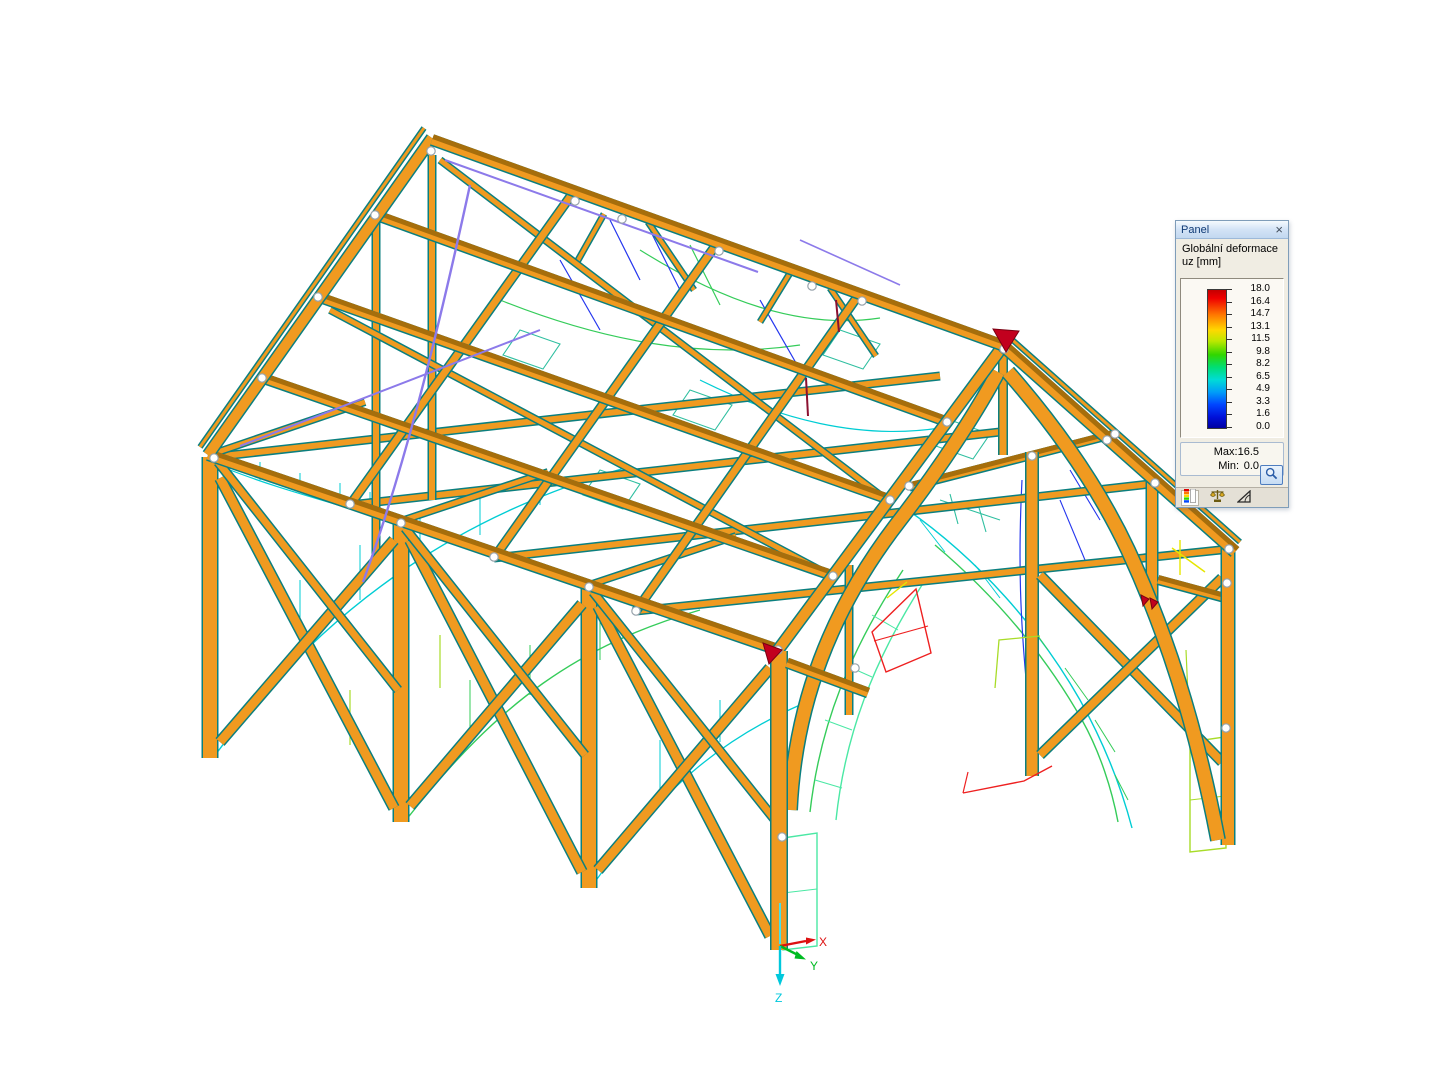 The image size is (1440, 1080). Describe the element at coordinates (778, 998) in the screenshot. I see `z-axis-label: Z` at that location.